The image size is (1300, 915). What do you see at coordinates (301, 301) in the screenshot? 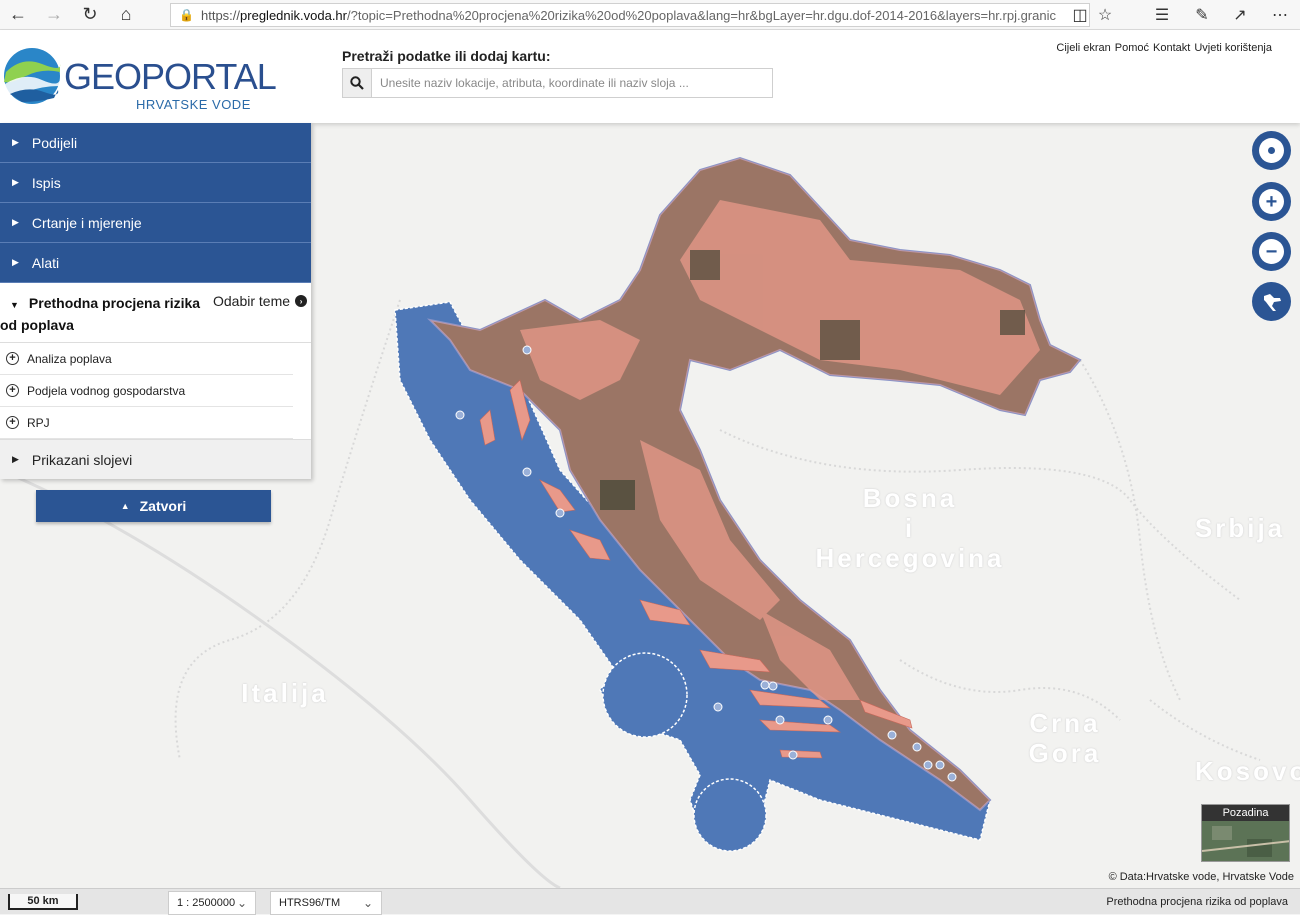
I see `chevron-right-icon: ›` at bounding box center [301, 301].